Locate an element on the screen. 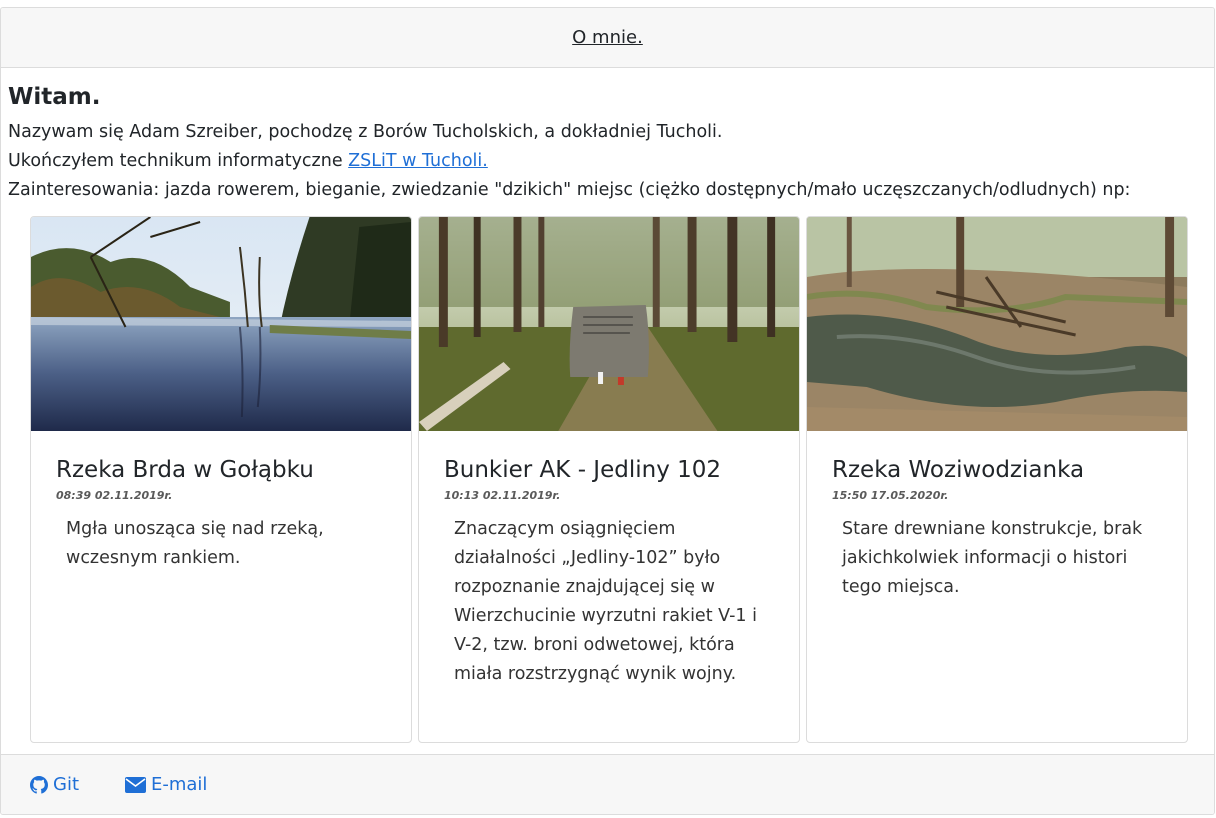 The height and width of the screenshot is (818, 1216). greeting-heading: Witam. is located at coordinates (54, 97).